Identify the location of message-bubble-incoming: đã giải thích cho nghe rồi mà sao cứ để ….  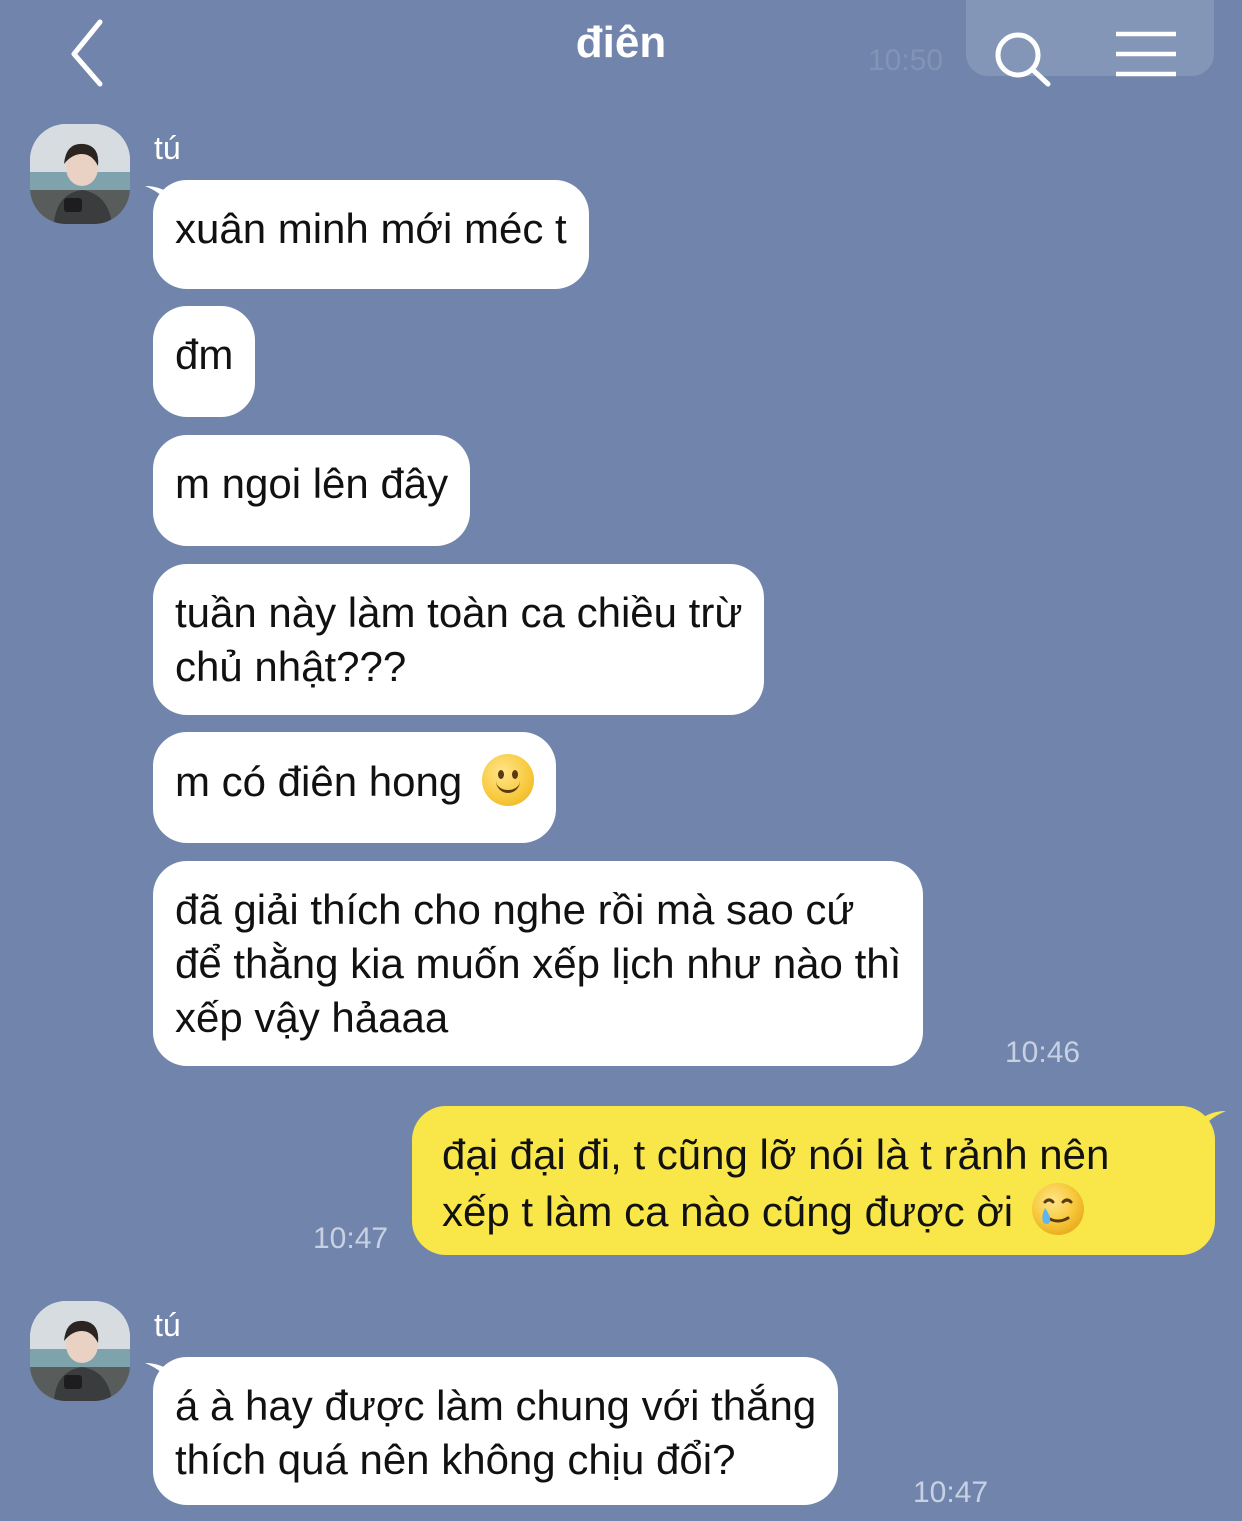
(538, 963).